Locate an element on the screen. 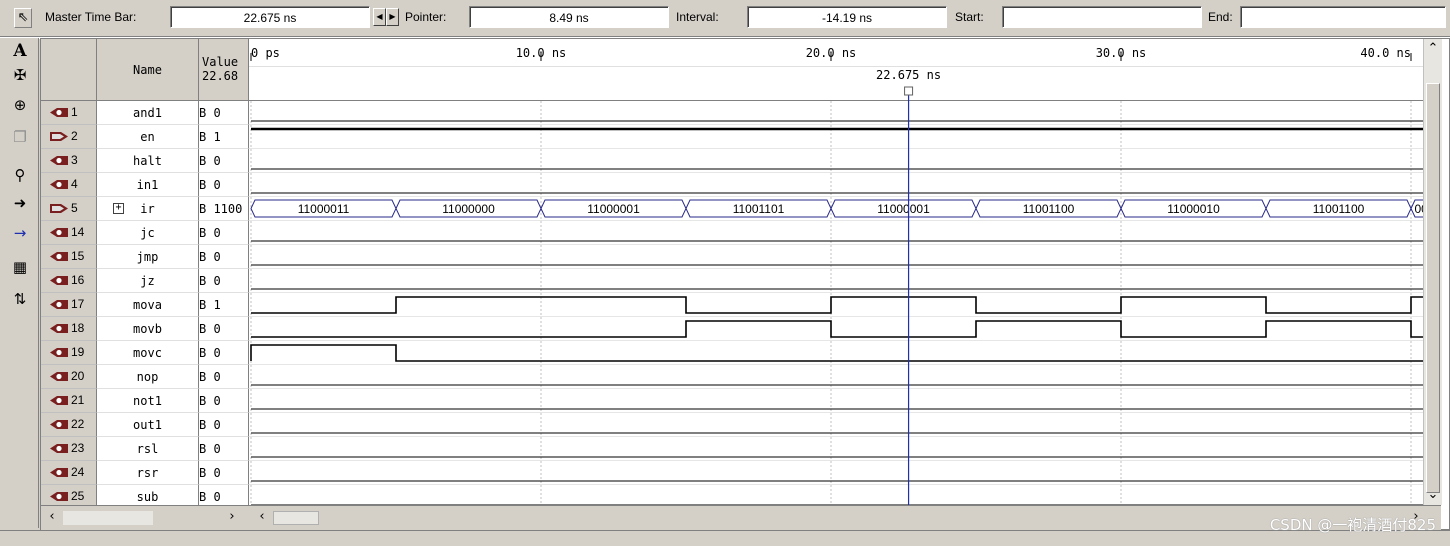  signal-row: 21 not1 B 0 is located at coordinates (145, 401).